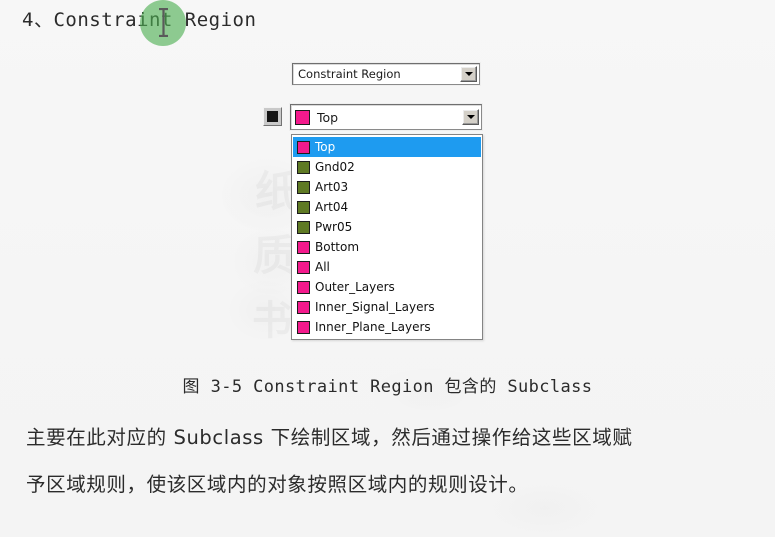 The height and width of the screenshot is (537, 775). Describe the element at coordinates (325, 147) in the screenshot. I see `subclass-list-item-label: Top` at that location.